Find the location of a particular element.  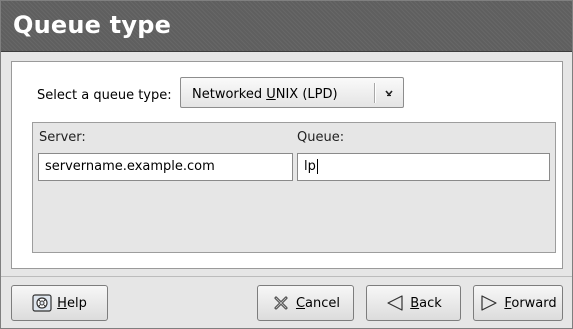

cancel-label: Cancel is located at coordinates (318, 303).